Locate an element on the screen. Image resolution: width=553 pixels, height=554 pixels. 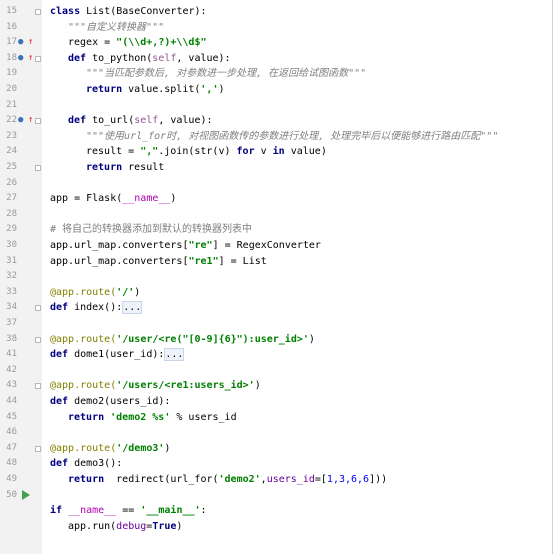
string: 'demo2 %s' is located at coordinates (137, 417).